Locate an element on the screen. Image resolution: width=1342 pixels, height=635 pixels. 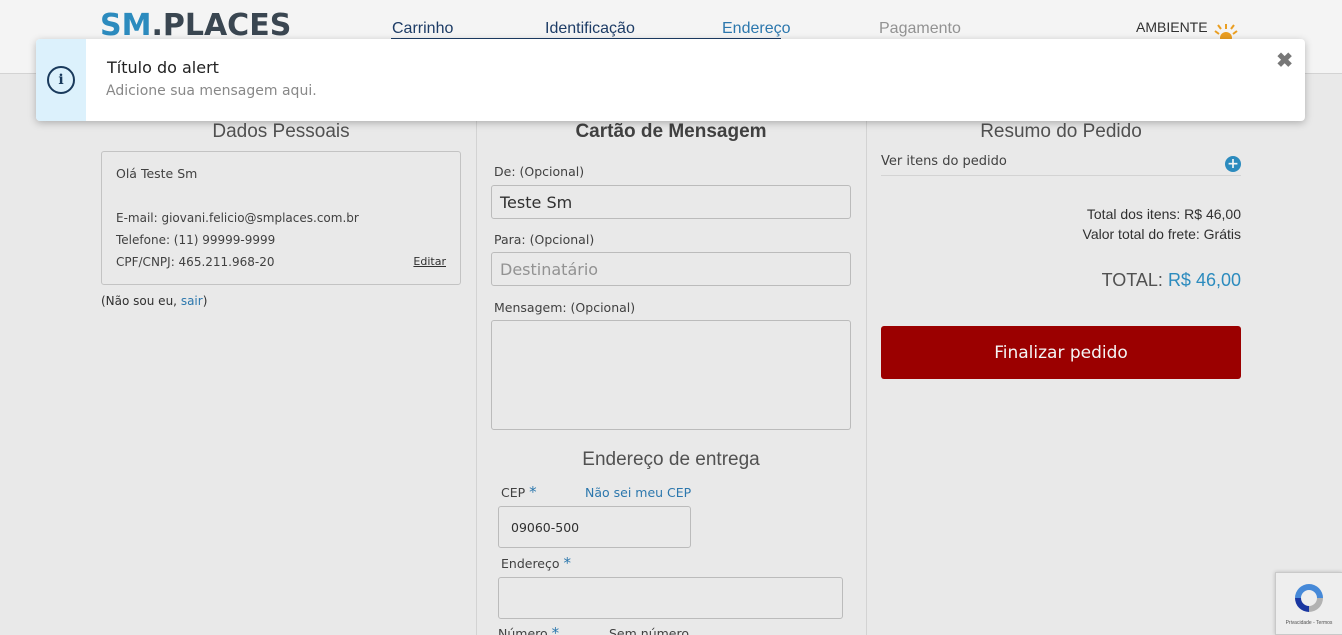
logout-link: sair is located at coordinates (192, 301).